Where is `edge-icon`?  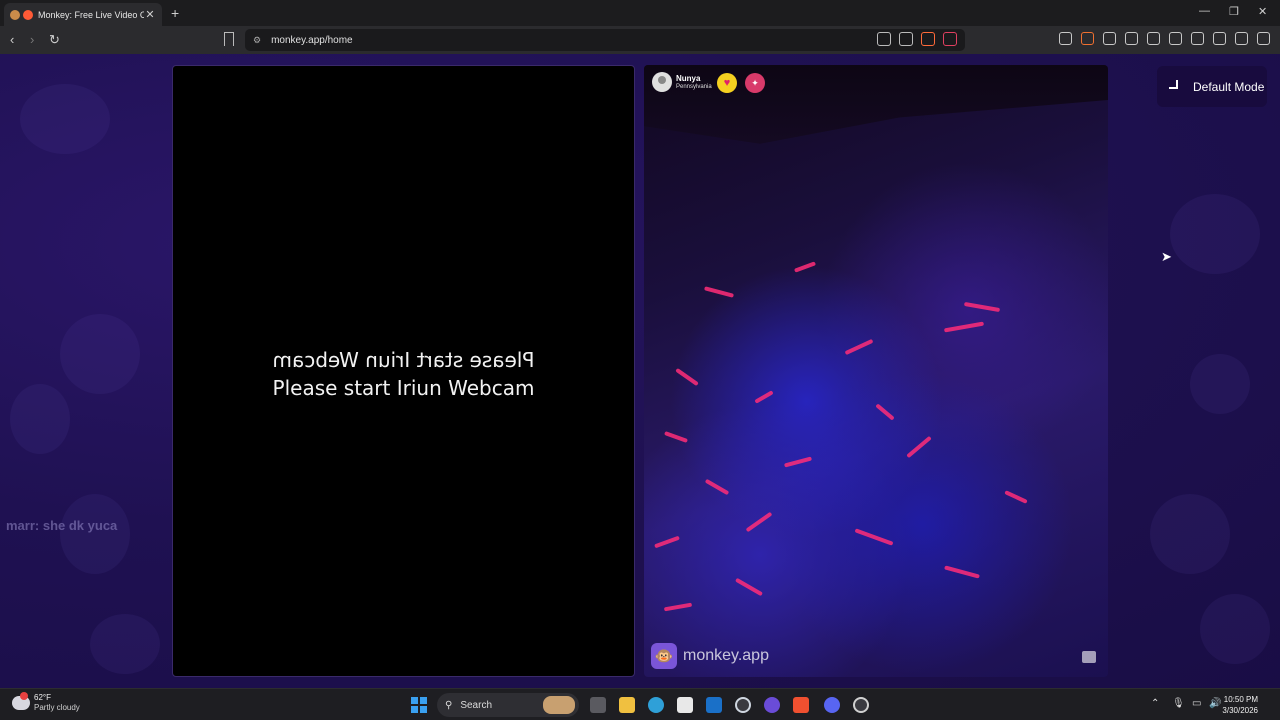
edge-icon is located at coordinates (656, 705).